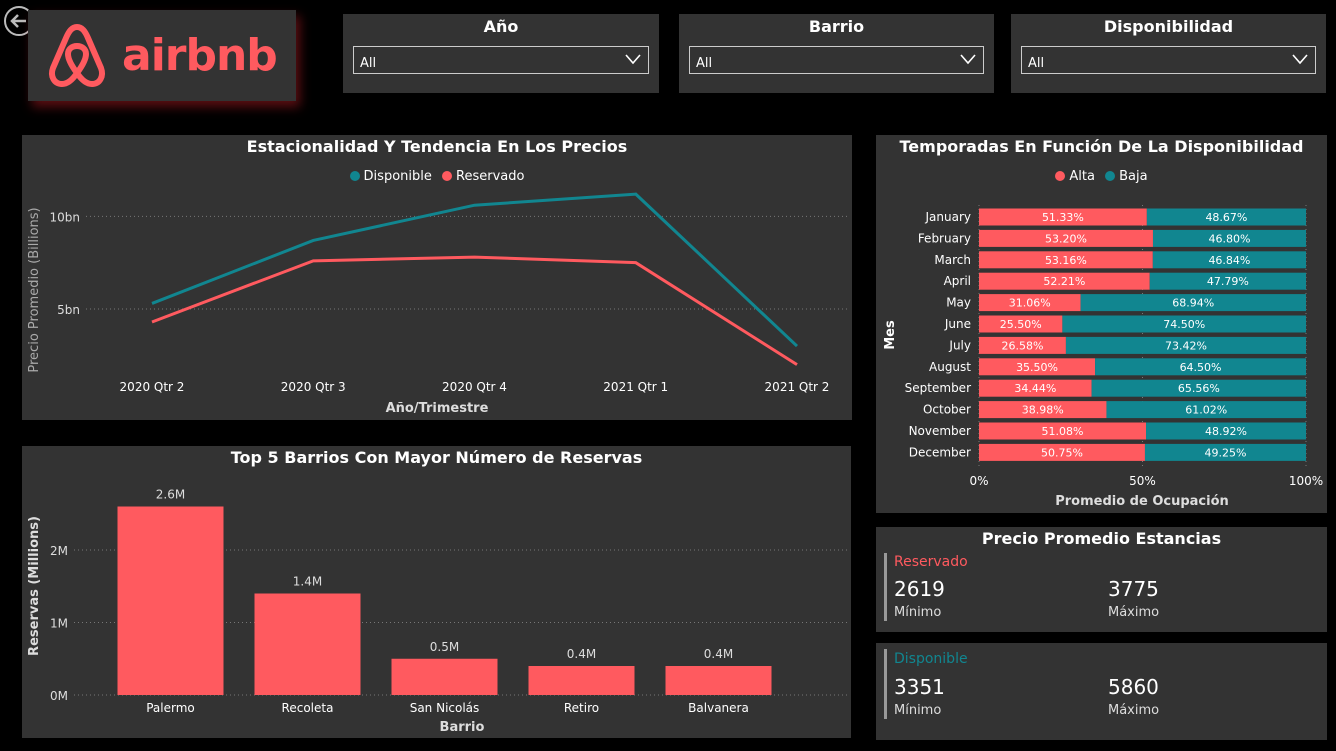 The width and height of the screenshot is (1336, 751). What do you see at coordinates (1036, 63) in the screenshot?
I see `disponibilidad-dropdown-value: All` at bounding box center [1036, 63].